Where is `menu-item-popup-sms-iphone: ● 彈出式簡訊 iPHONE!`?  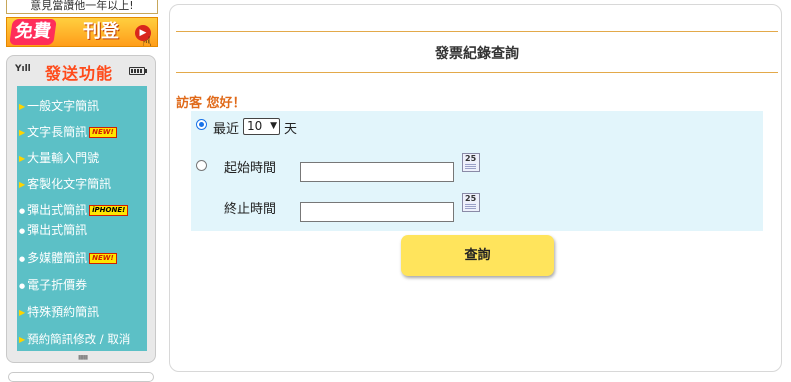
menu-item-popup-sms-iphone: ● 彈出式簡訊 iPHONE! is located at coordinates (74, 210).